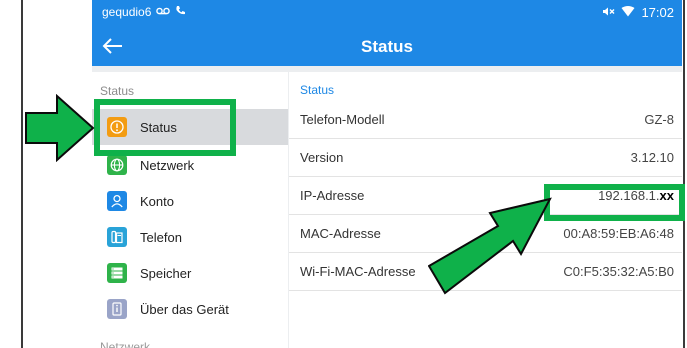 The width and height of the screenshot is (687, 348). Describe the element at coordinates (60, 128) in the screenshot. I see `arrow-right-icon` at that location.